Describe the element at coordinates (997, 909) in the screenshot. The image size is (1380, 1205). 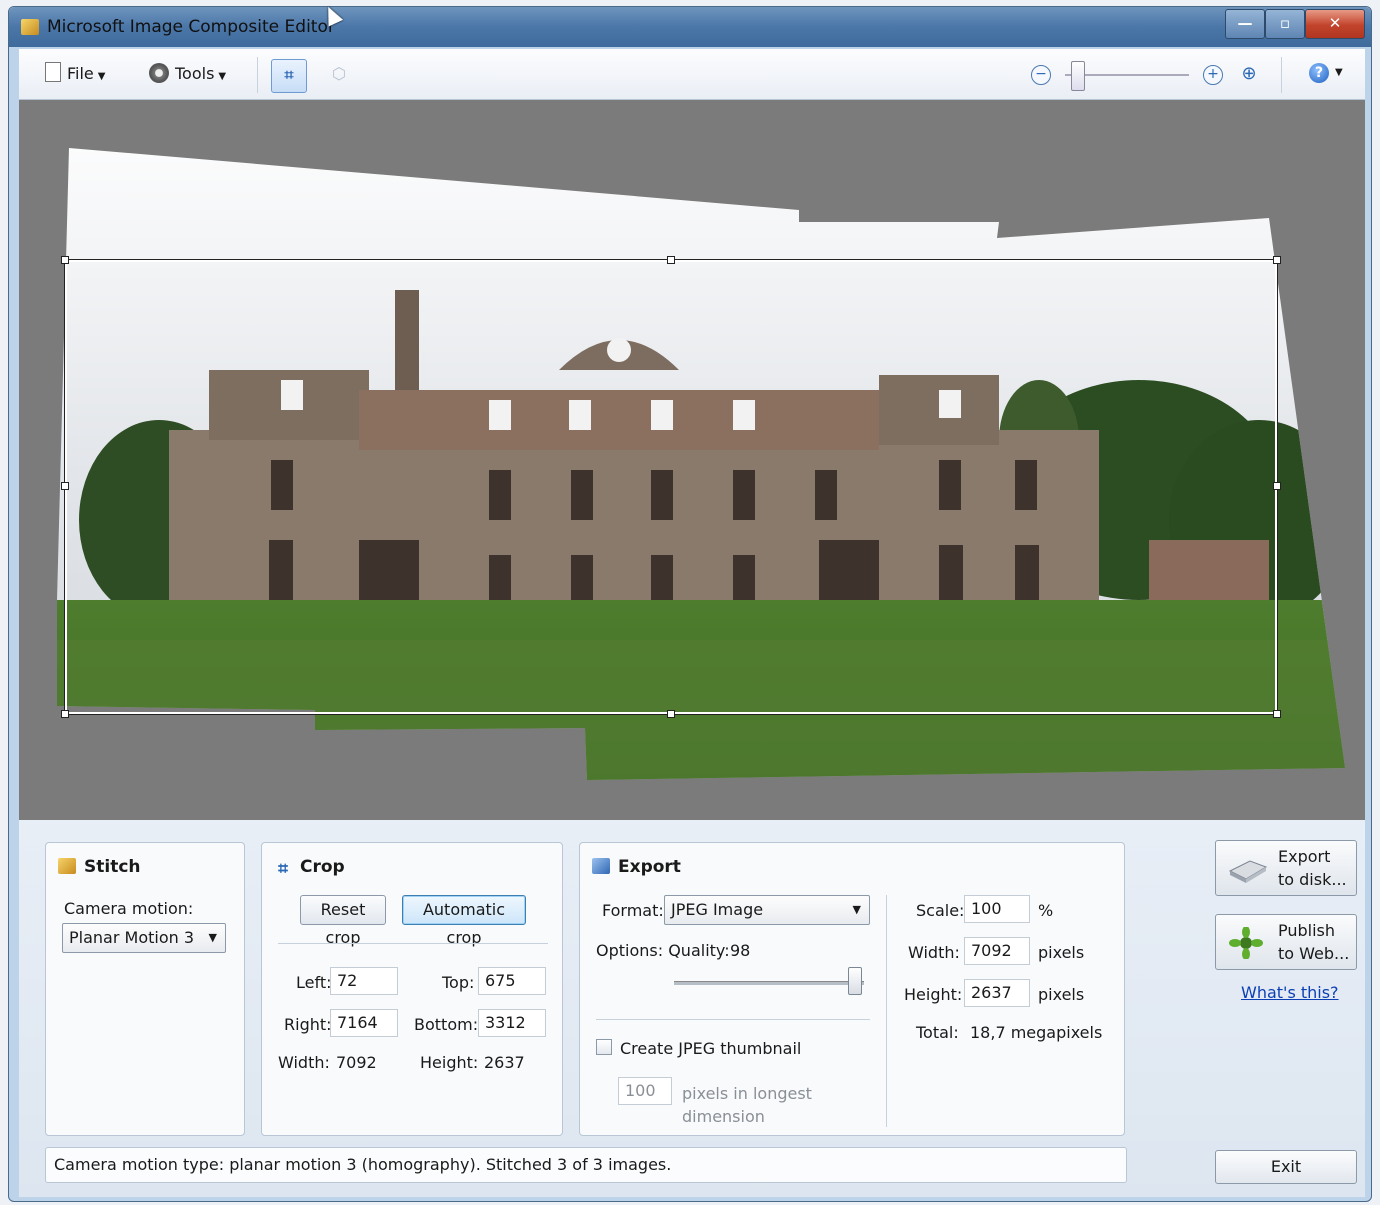
I see `scale-input: 100` at that location.